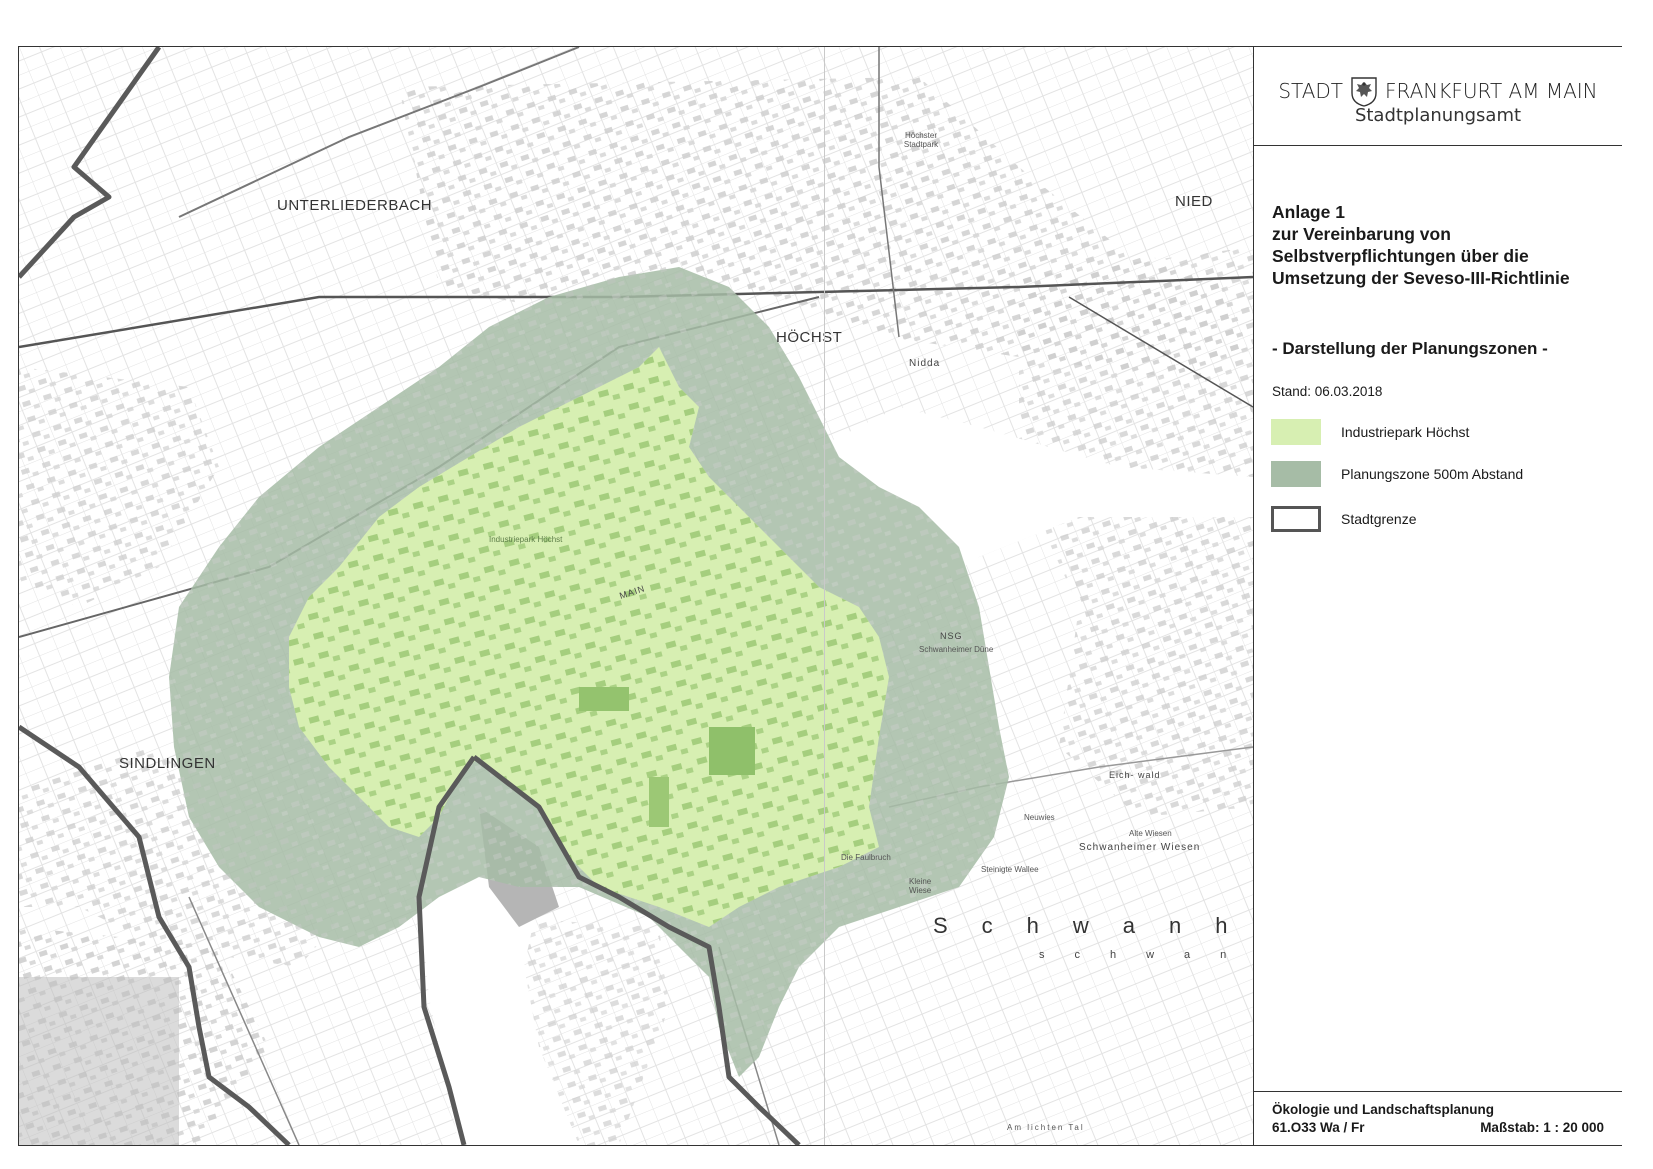  Describe the element at coordinates (1194, 201) in the screenshot. I see `label-nied: NIED` at that location.